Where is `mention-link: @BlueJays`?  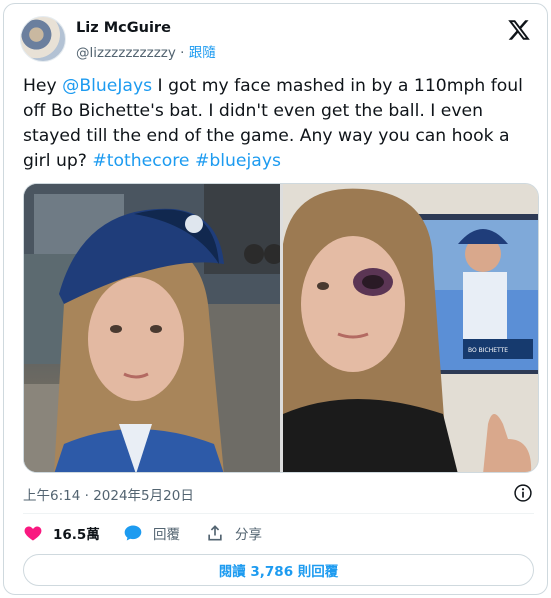
mention-link: @BlueJays is located at coordinates (107, 86).